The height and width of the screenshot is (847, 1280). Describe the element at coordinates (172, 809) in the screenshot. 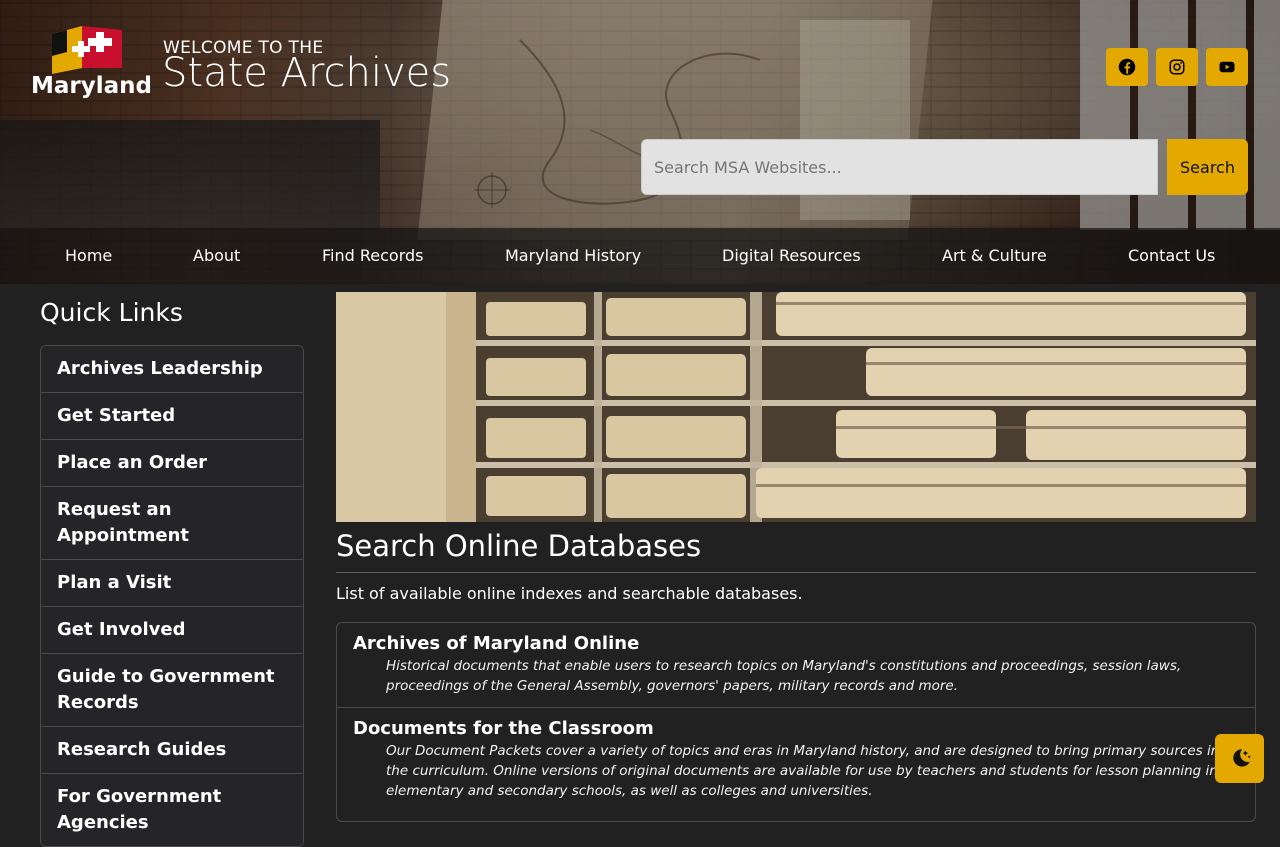

I see `quick-link-government-agencies: For Government Agencies` at that location.